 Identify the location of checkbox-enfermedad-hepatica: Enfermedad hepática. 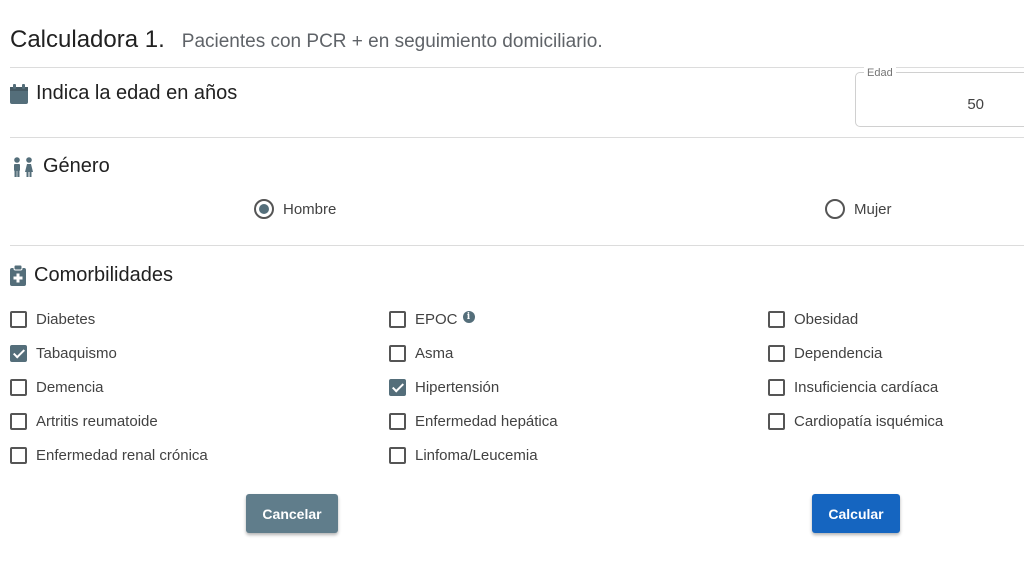
(473, 421).